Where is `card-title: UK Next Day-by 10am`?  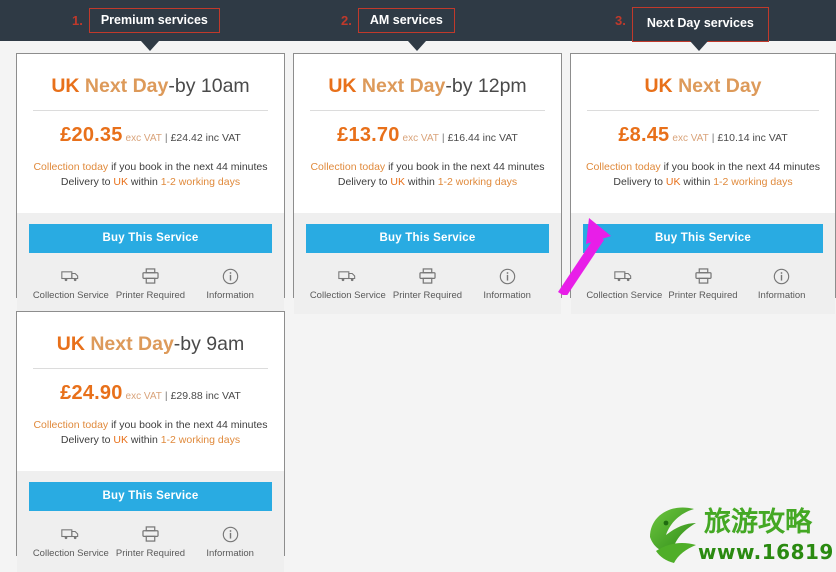
card-title: UK Next Day-by 10am is located at coordinates (150, 88).